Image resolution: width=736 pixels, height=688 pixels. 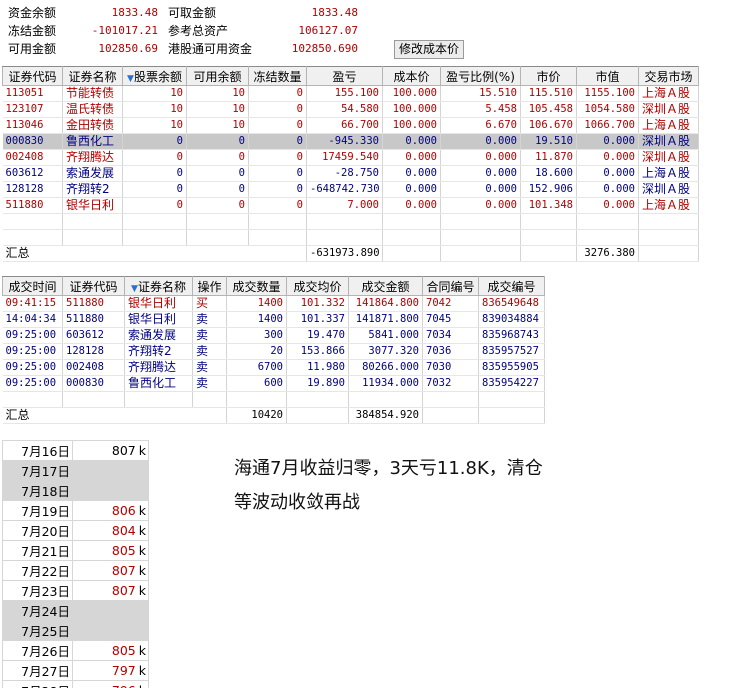 What do you see at coordinates (123, 650) in the screenshot?
I see `balance-value: 805` at bounding box center [123, 650].